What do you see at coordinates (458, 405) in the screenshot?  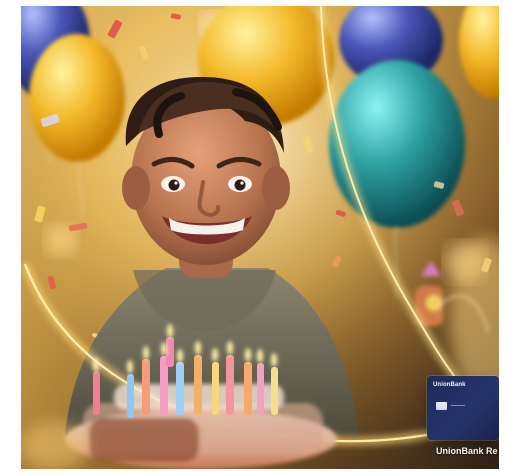 I see `card-detail-line` at bounding box center [458, 405].